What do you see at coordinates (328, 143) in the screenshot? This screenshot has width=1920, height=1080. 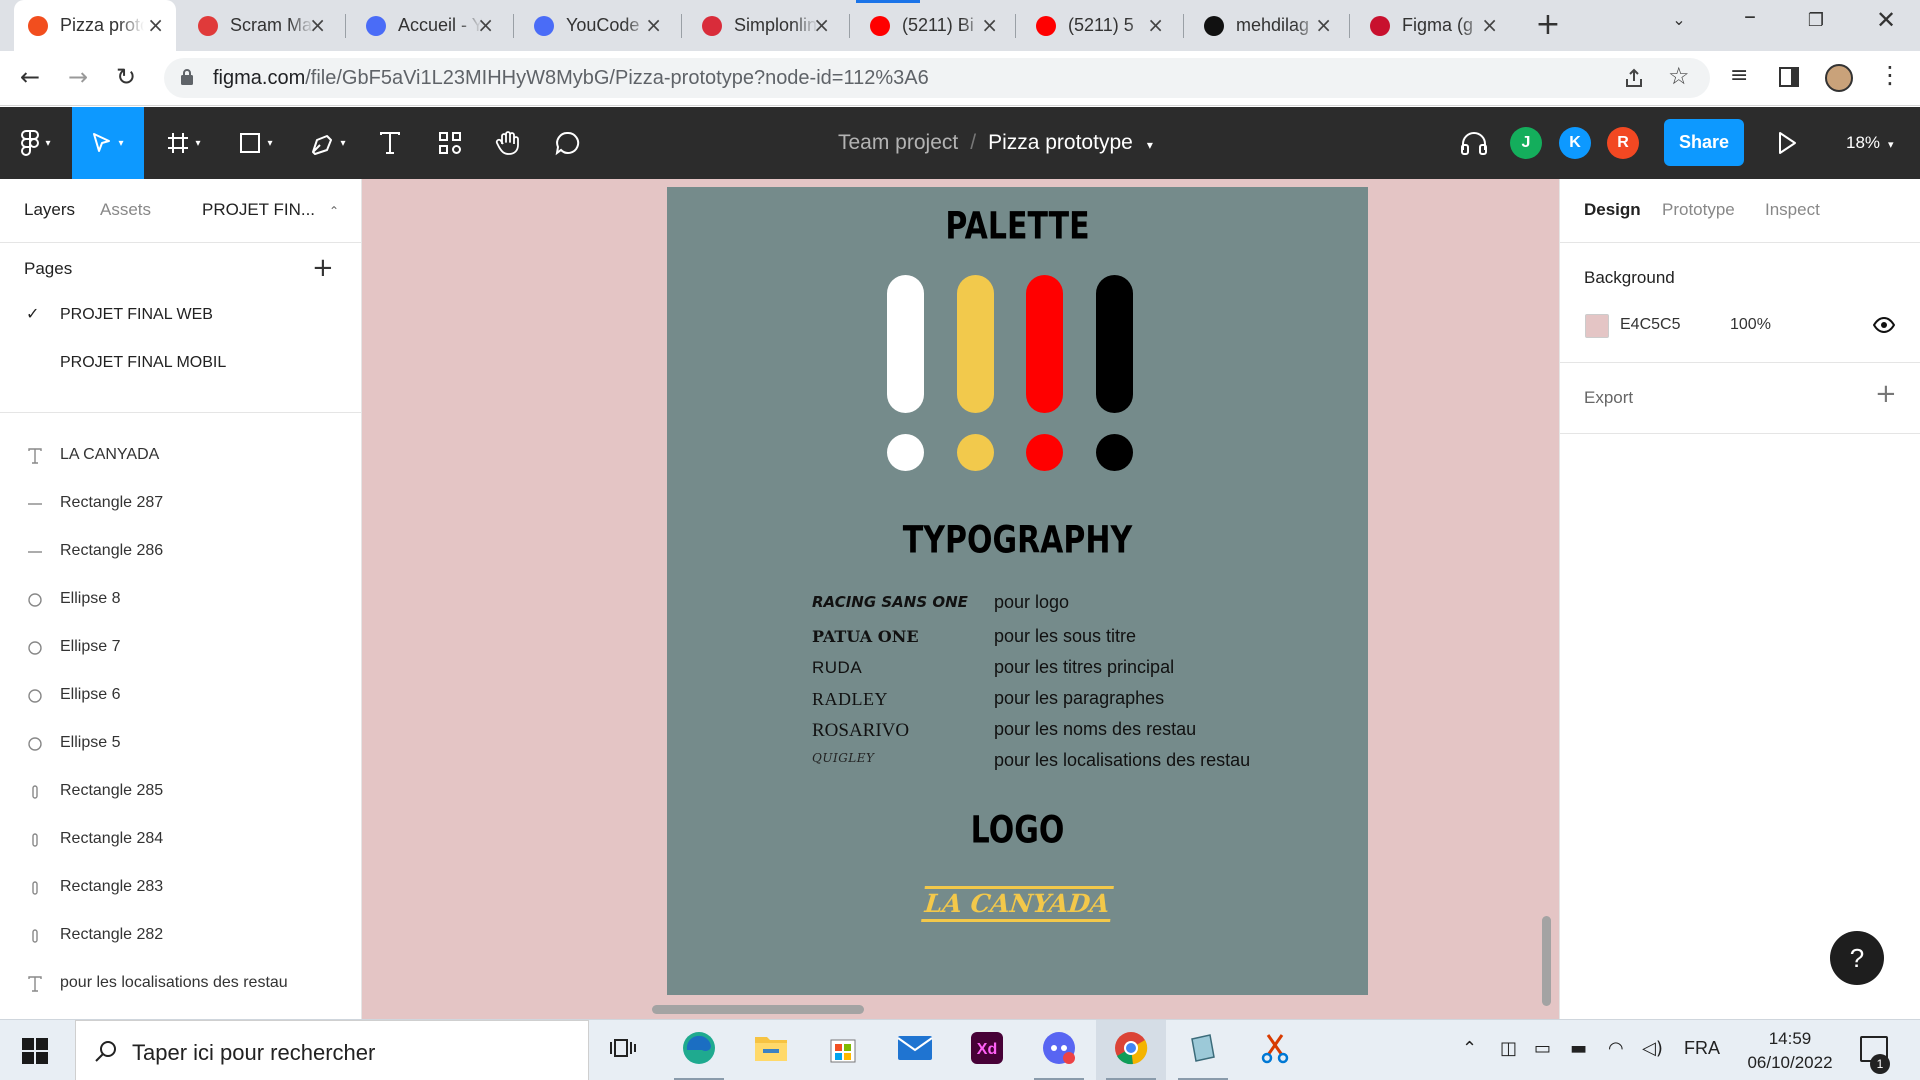 I see `pen-tool-button: ▾` at bounding box center [328, 143].